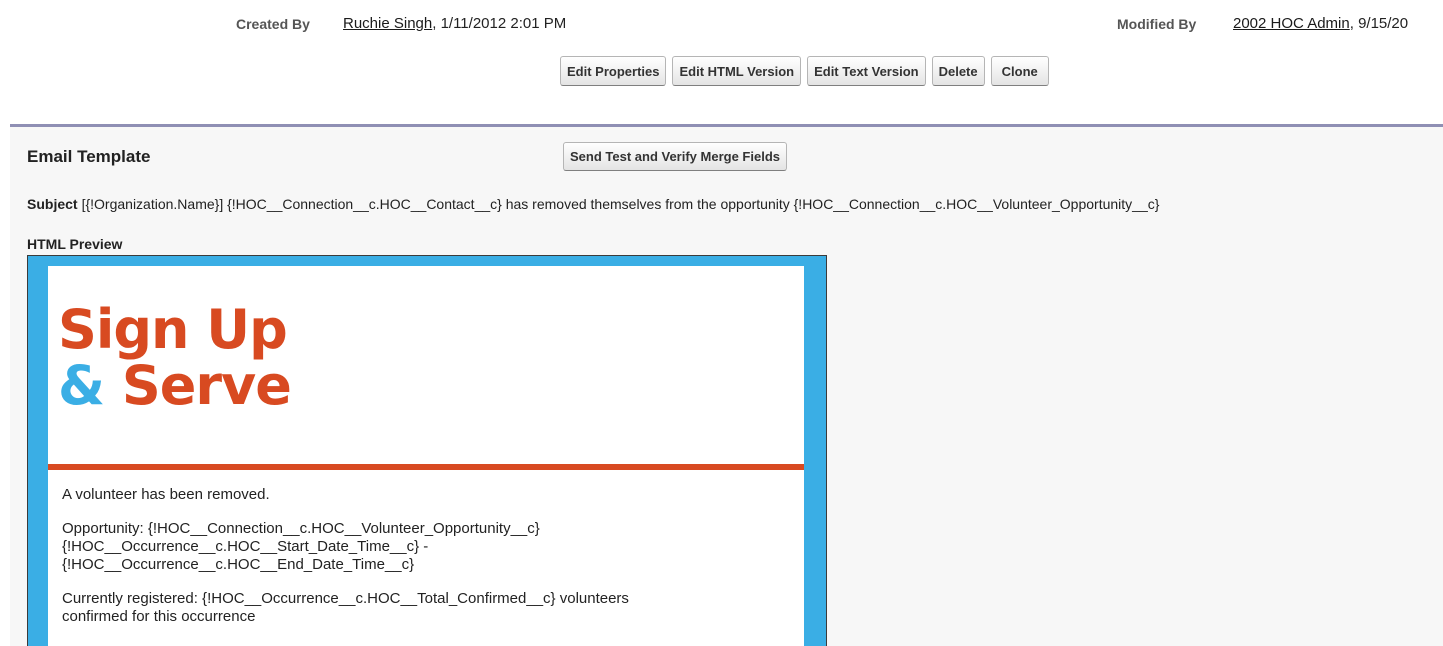 The image size is (1443, 646). What do you see at coordinates (426, 467) in the screenshot?
I see `header-divider` at bounding box center [426, 467].